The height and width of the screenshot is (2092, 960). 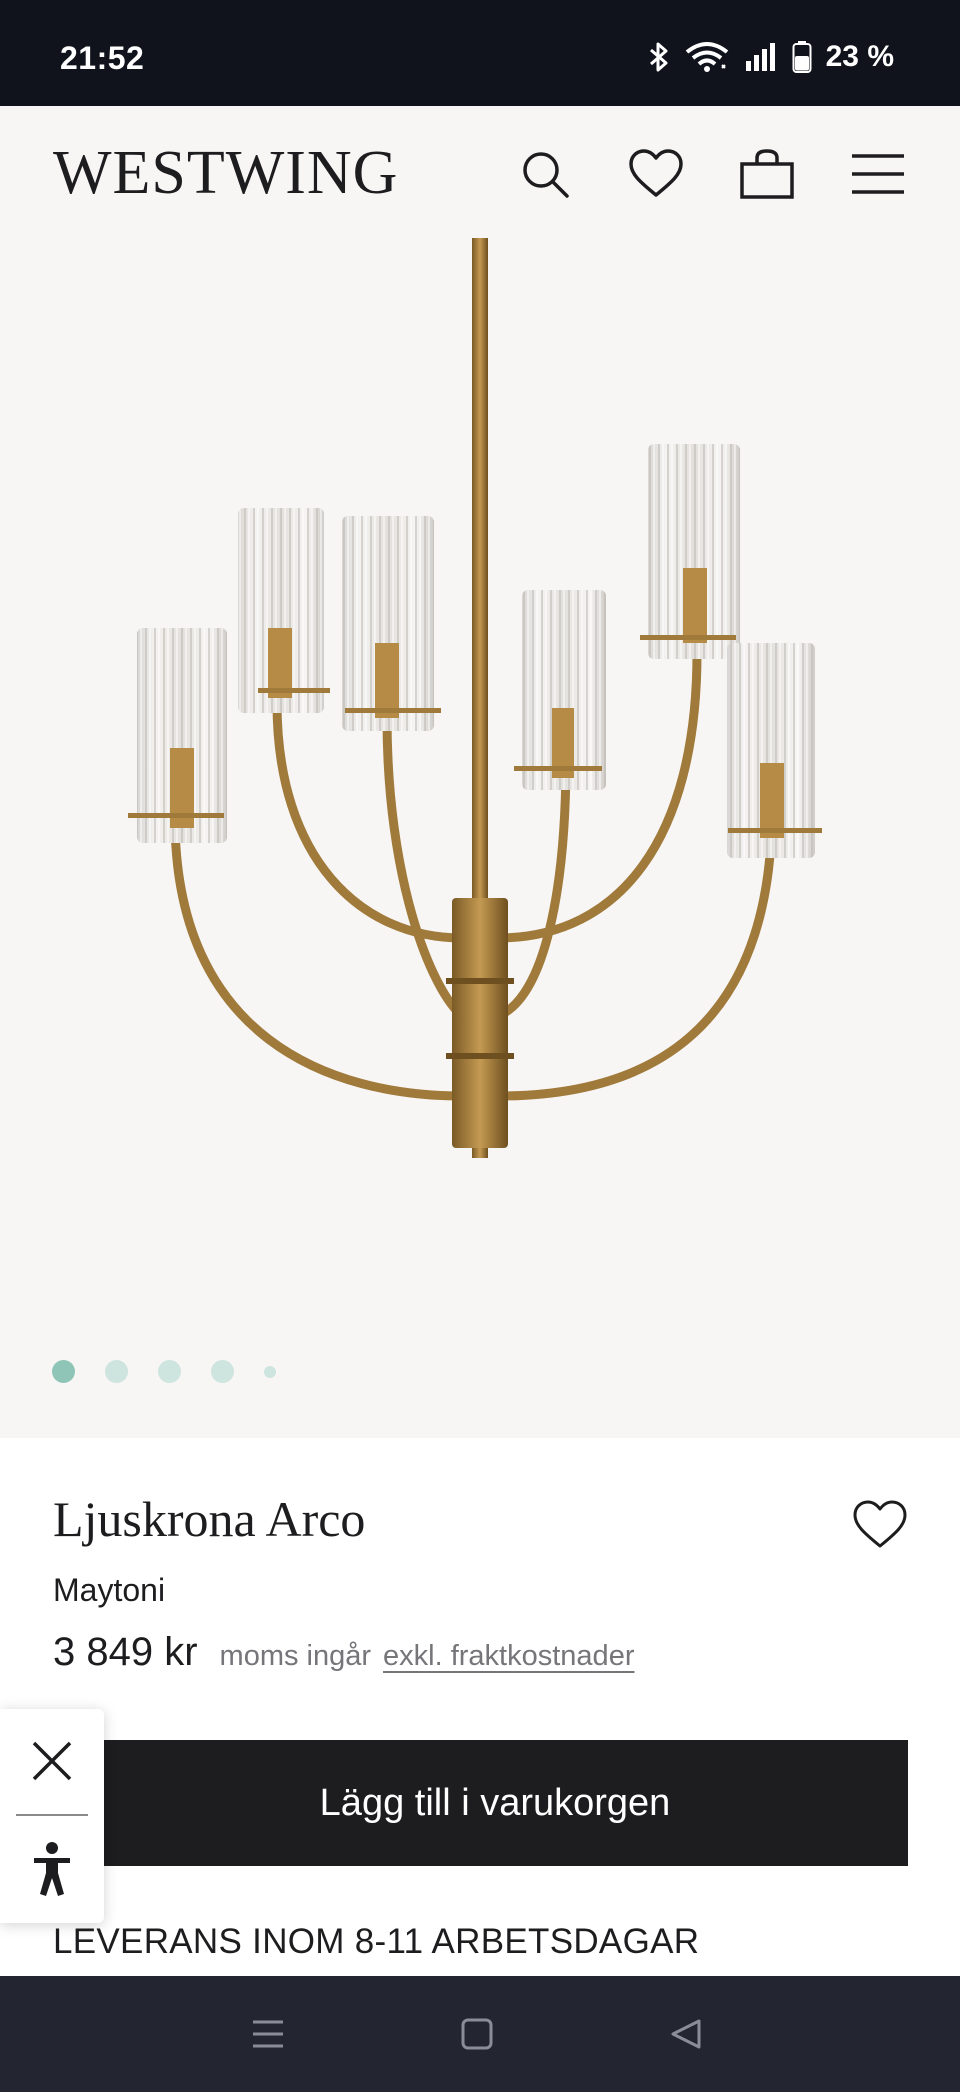 What do you see at coordinates (109, 1590) in the screenshot?
I see `product-brand: Maytoni` at bounding box center [109, 1590].